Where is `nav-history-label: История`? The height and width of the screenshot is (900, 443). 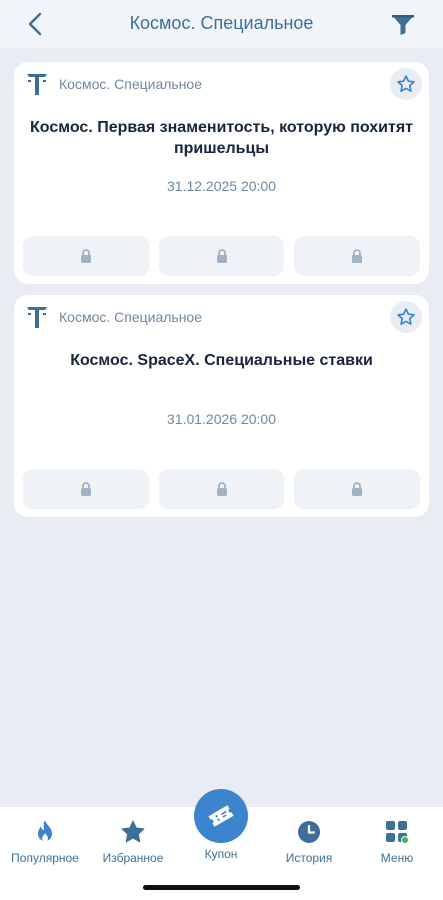
nav-history-label: История is located at coordinates (309, 858).